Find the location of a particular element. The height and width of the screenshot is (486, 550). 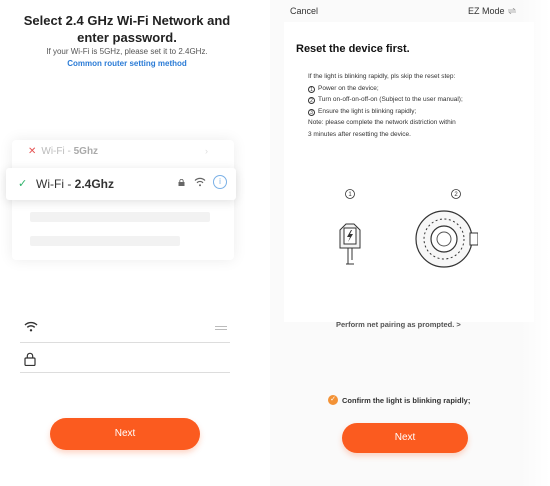

wifi-band: 2.4Ghz is located at coordinates (94, 184).